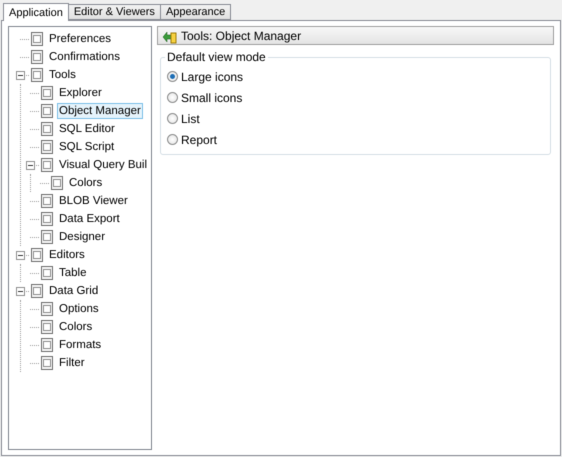 The width and height of the screenshot is (562, 457). What do you see at coordinates (212, 77) in the screenshot?
I see `radio-label: Large icons` at bounding box center [212, 77].